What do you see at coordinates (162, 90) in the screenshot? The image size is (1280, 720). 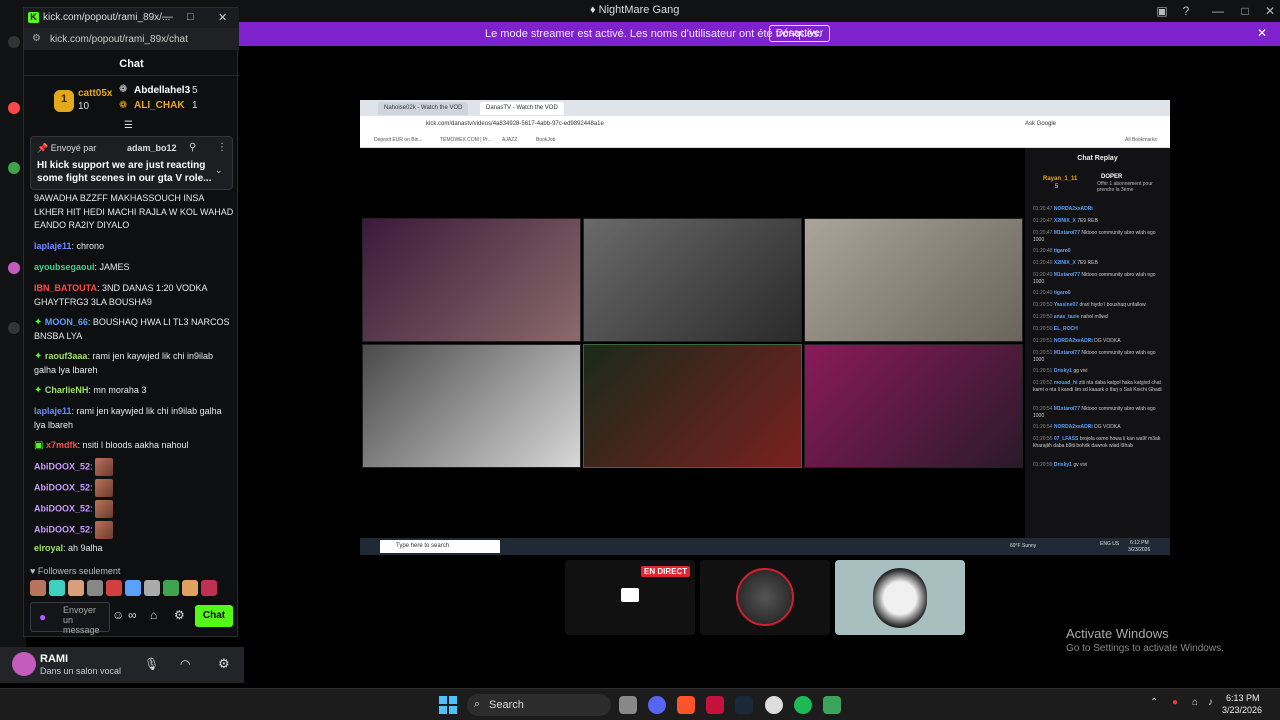 I see `gifter-name: Abdellahel3` at bounding box center [162, 90].